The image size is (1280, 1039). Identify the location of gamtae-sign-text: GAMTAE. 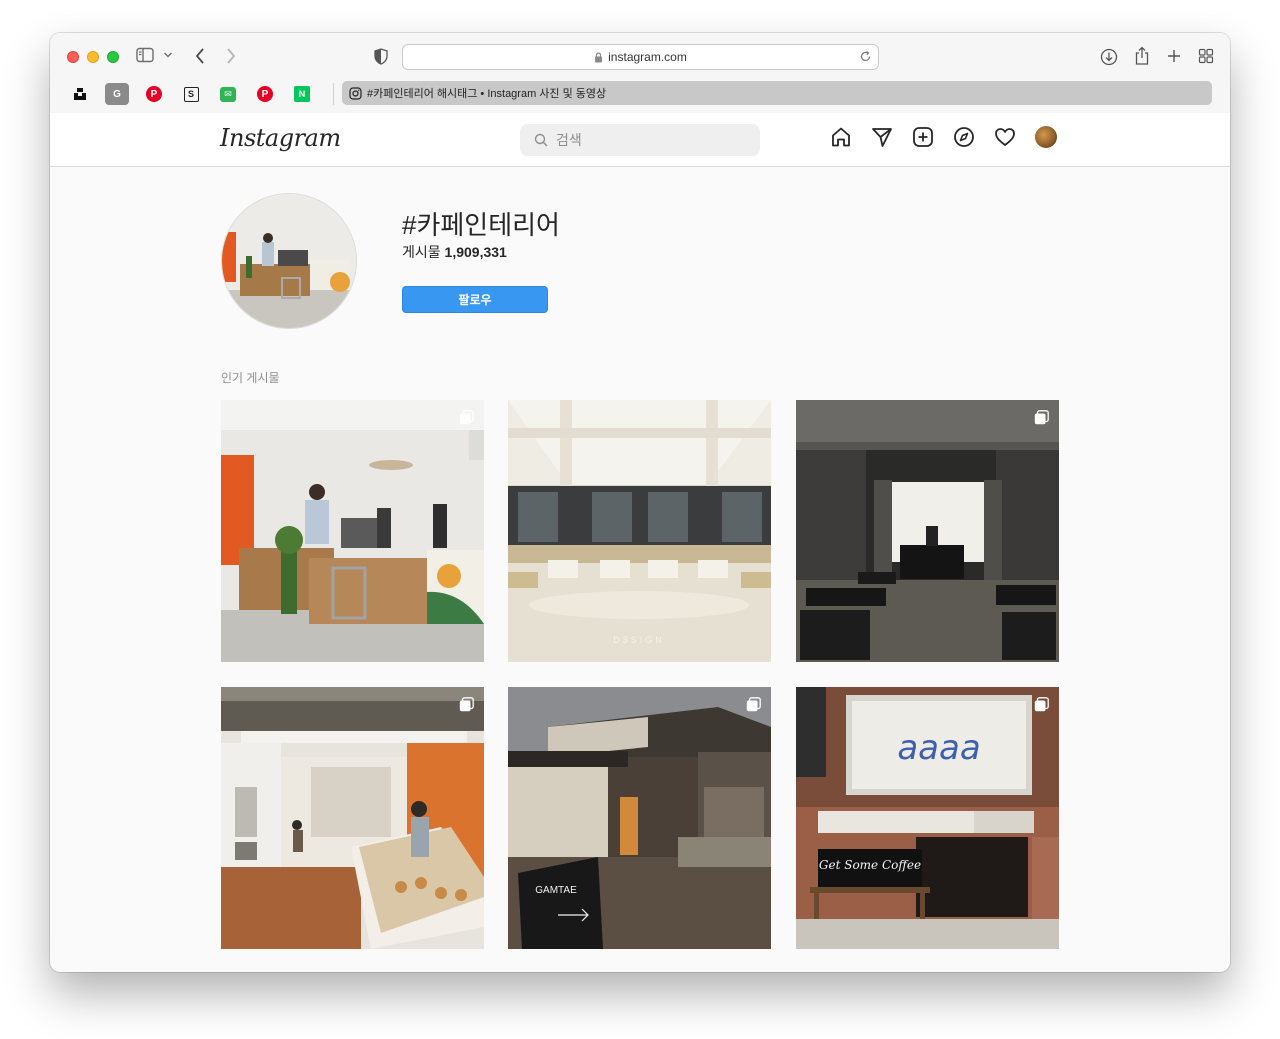
(556, 890).